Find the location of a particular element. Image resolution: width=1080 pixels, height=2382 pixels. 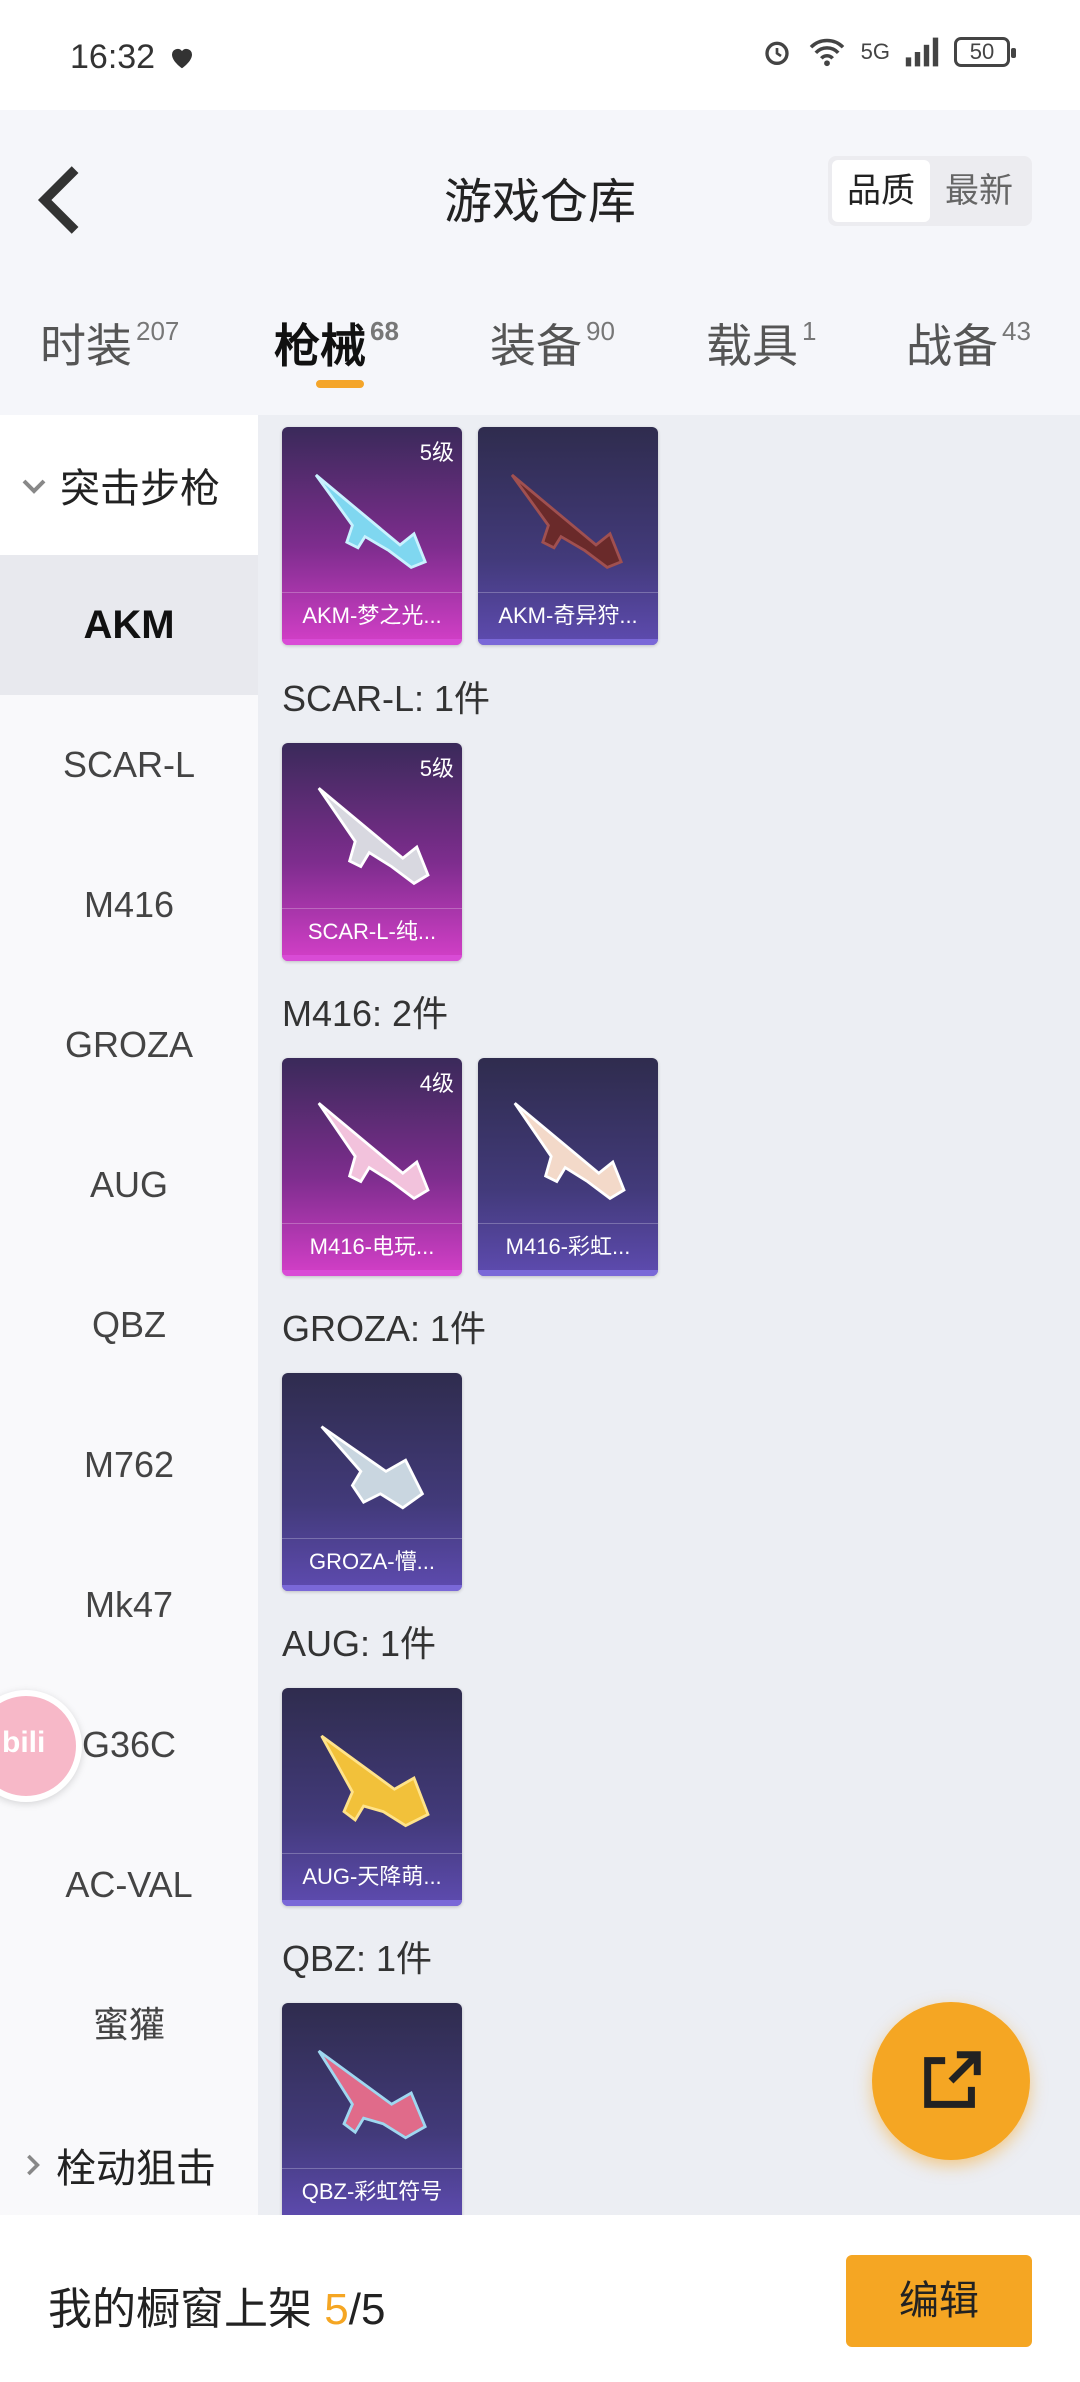

group-title: QBZ: 1件 is located at coordinates (357, 1958).